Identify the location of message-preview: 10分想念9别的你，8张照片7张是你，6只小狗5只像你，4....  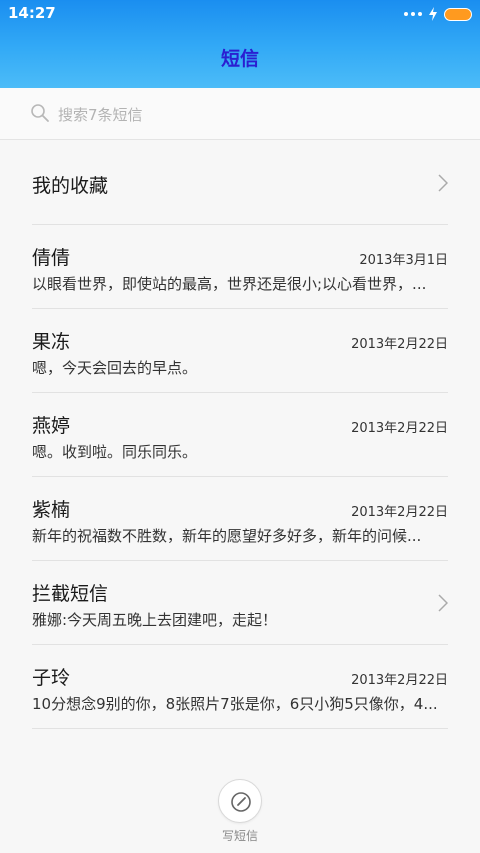
(235, 704).